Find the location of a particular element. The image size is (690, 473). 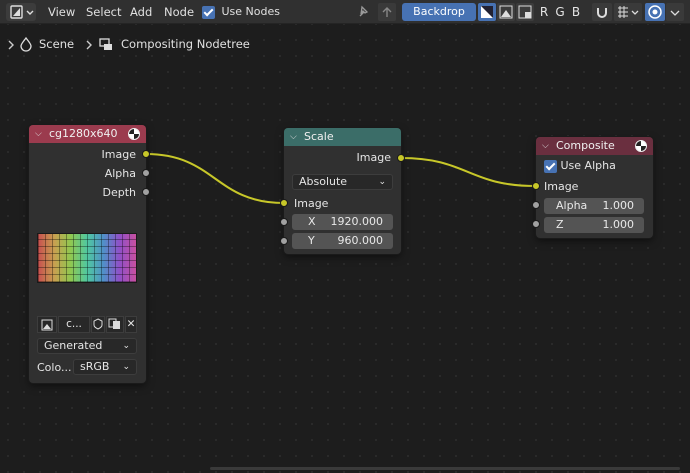

composite-input-image-label: Image is located at coordinates (561, 186).